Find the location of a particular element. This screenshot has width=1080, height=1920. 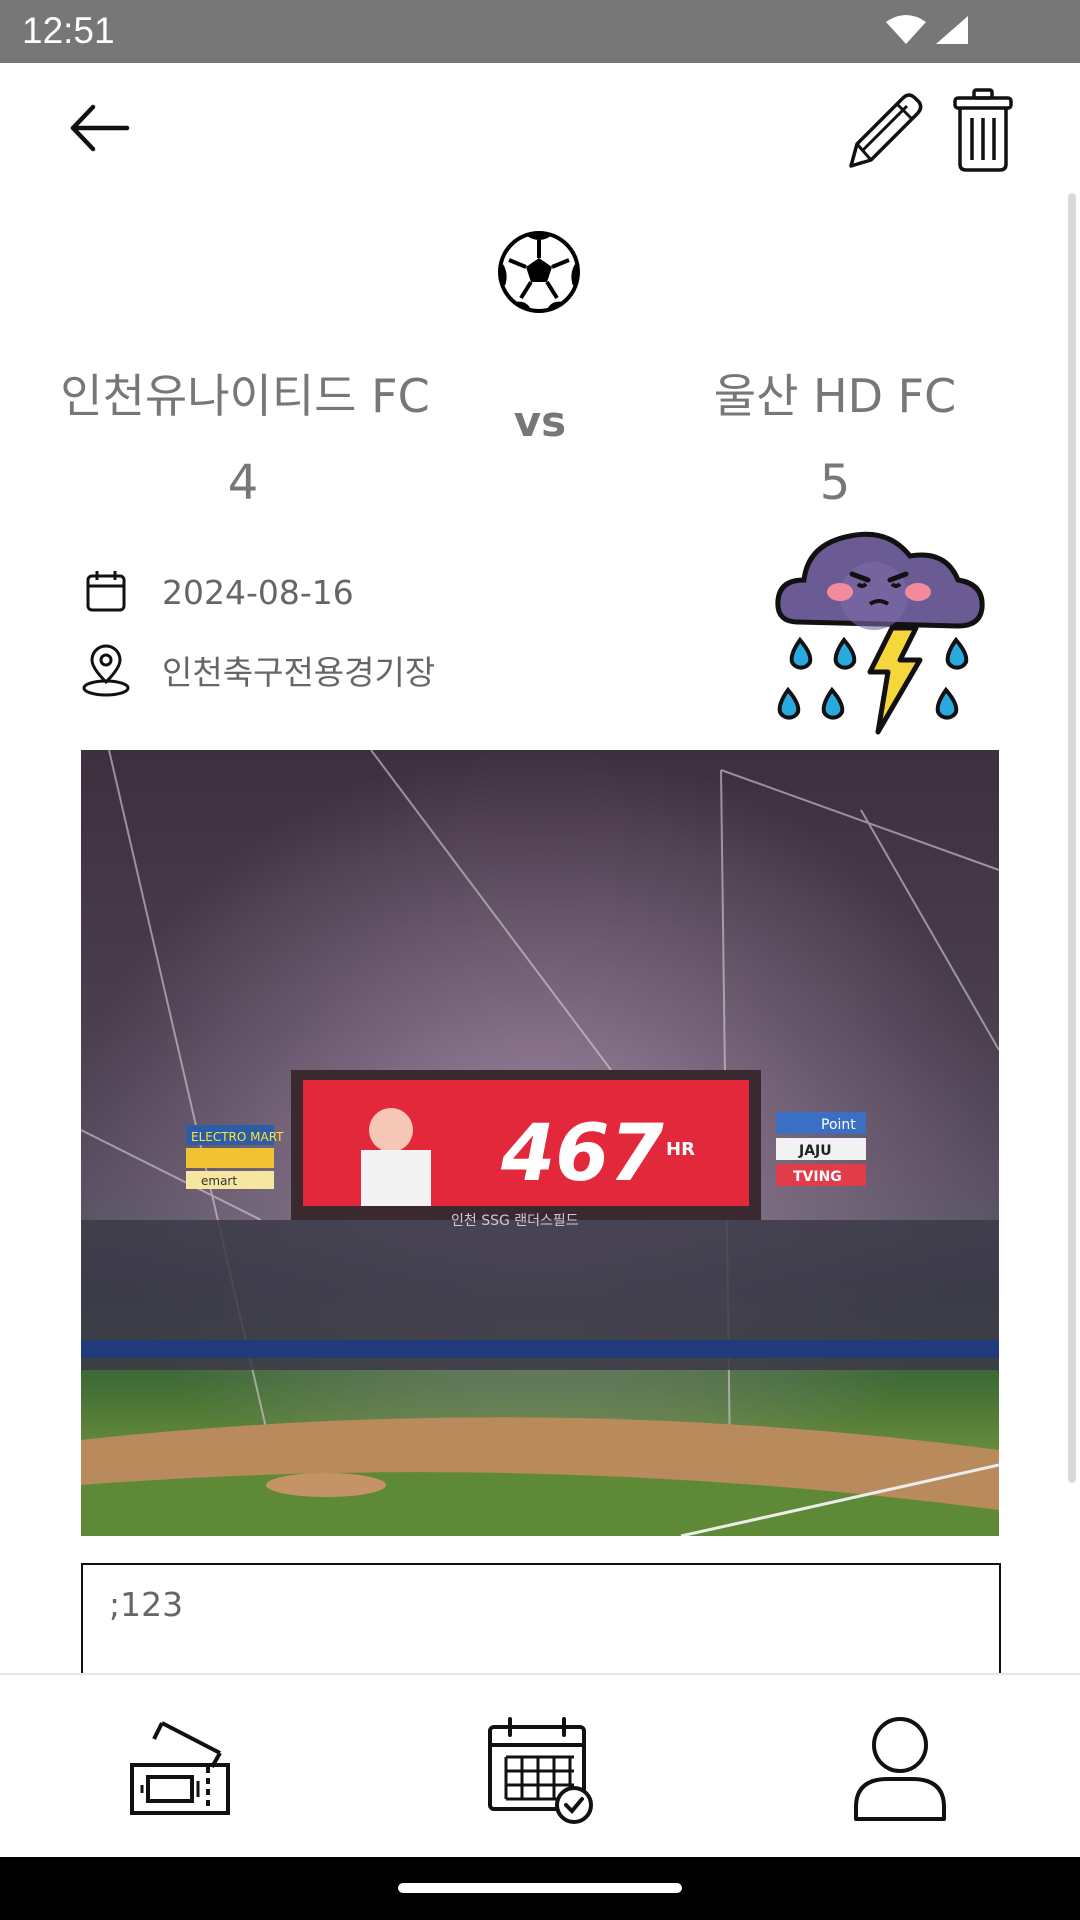

board-left-1: ELECTRO MART is located at coordinates (237, 1137).